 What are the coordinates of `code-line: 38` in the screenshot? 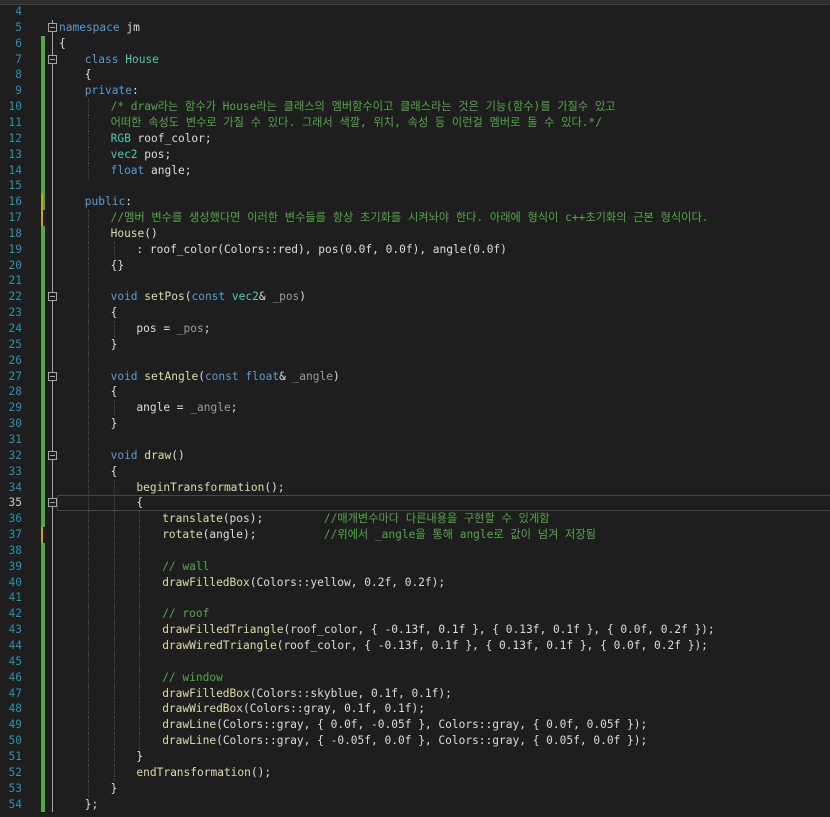 It's located at (415, 550).